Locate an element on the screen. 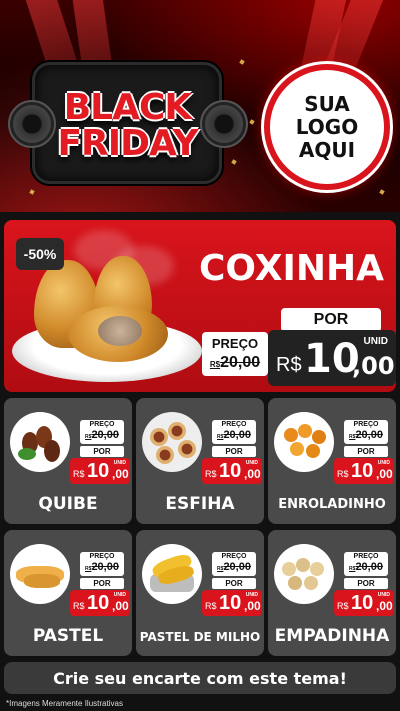  friday-text: FRIDAY is located at coordinates (127, 143).